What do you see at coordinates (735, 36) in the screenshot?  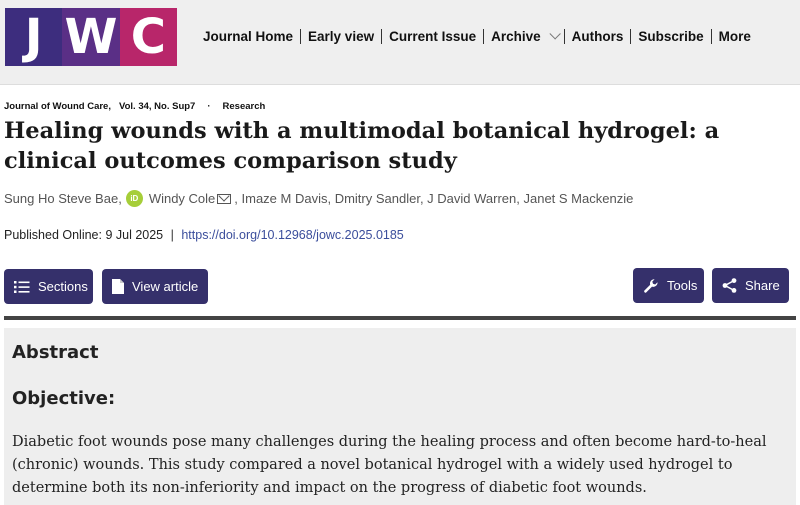 I see `nav-more: More` at bounding box center [735, 36].